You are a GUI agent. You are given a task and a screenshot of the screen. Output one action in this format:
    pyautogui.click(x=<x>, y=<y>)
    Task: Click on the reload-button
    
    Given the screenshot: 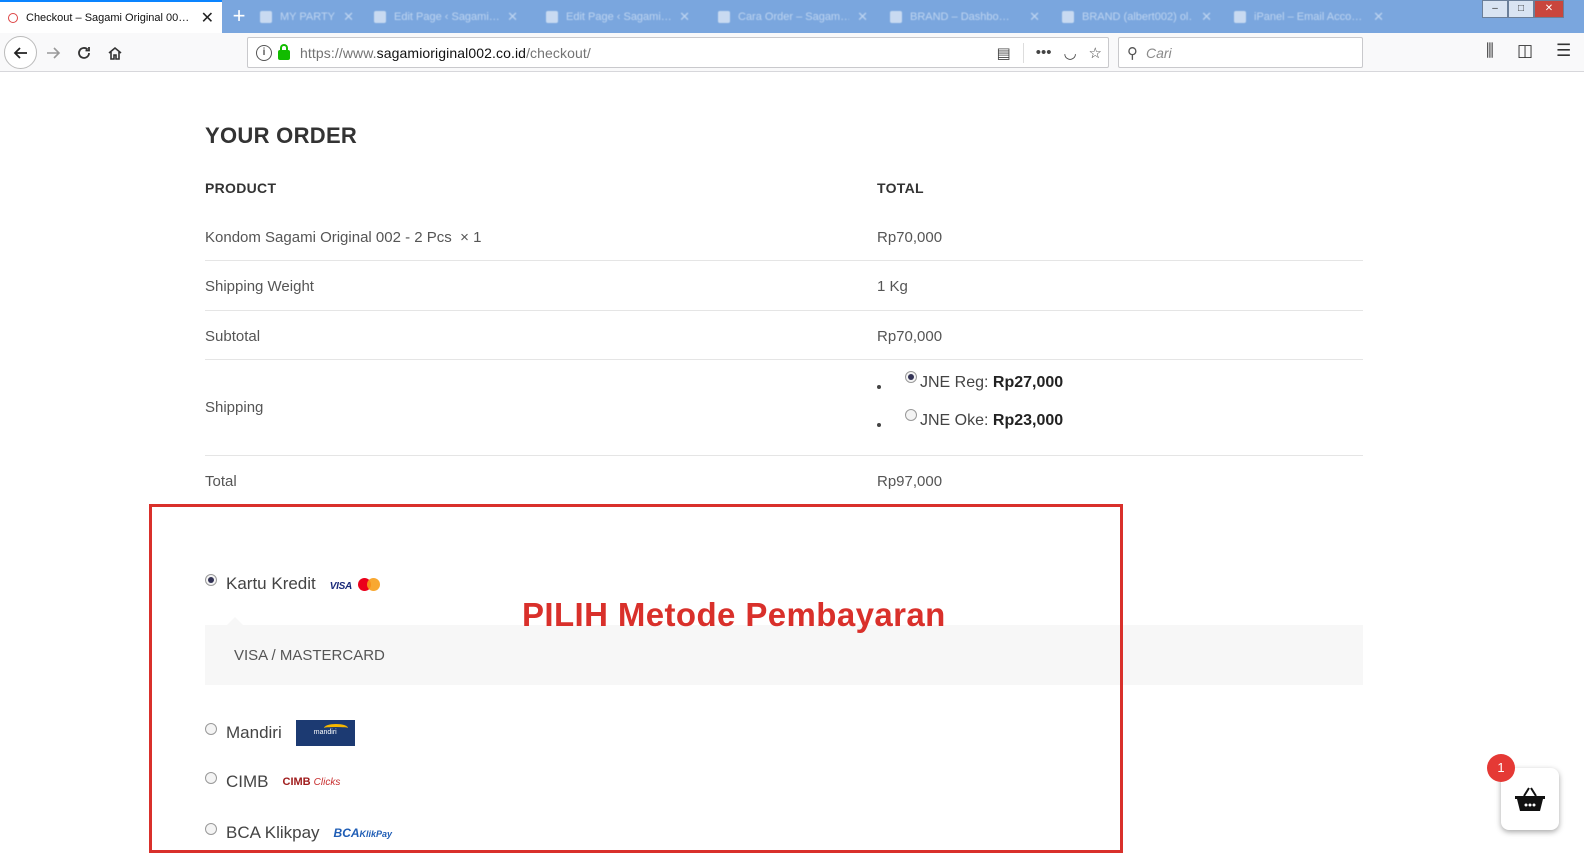 What is the action you would take?
    pyautogui.click(x=84, y=53)
    